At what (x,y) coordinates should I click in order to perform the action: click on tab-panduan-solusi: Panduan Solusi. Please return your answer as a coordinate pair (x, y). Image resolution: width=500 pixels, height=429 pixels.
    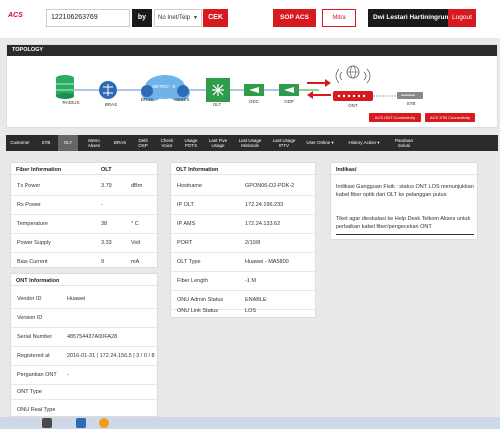
    Looking at the image, I should click on (404, 143).